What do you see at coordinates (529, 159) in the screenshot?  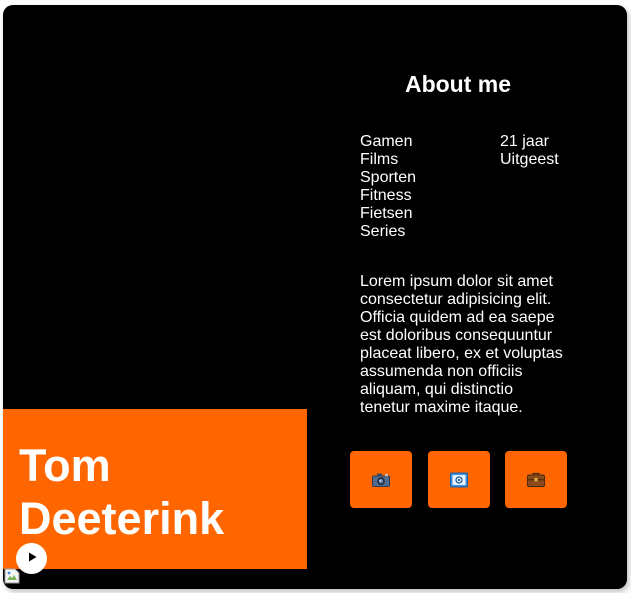 I see `location-text: Uitgeest` at bounding box center [529, 159].